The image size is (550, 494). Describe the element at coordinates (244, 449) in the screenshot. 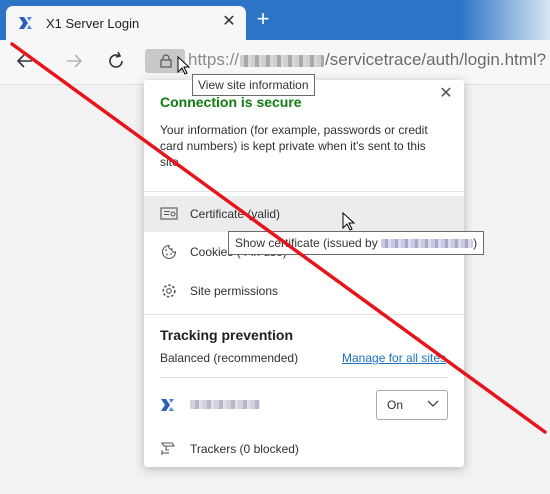

I see `trackers-row: Trackers (0 blocked)` at that location.